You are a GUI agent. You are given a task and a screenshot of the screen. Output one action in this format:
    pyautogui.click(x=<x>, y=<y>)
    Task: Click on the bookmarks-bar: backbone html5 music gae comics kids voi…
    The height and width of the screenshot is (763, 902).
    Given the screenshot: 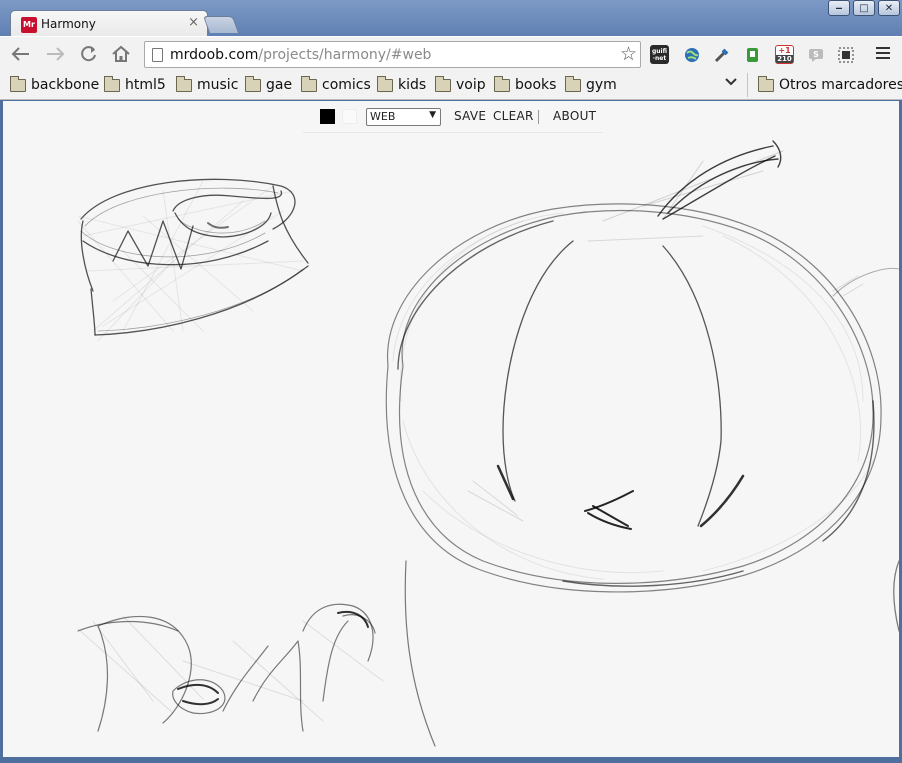 What is the action you would take?
    pyautogui.click(x=451, y=85)
    